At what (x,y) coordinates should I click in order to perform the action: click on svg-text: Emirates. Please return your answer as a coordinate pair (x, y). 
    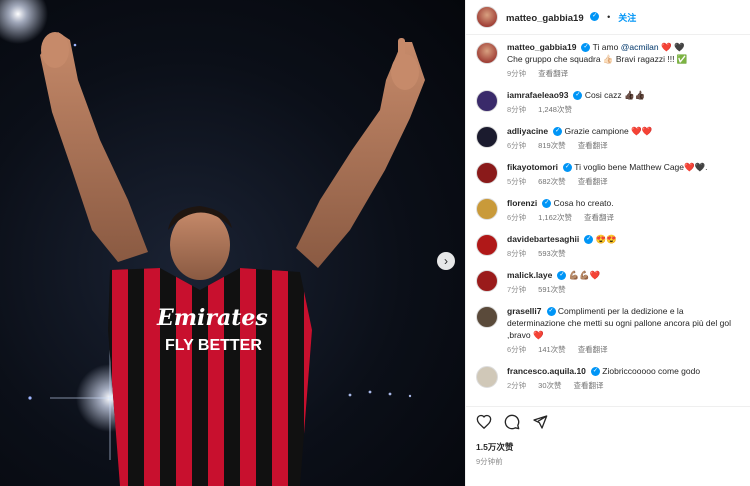
    Looking at the image, I should click on (212, 318).